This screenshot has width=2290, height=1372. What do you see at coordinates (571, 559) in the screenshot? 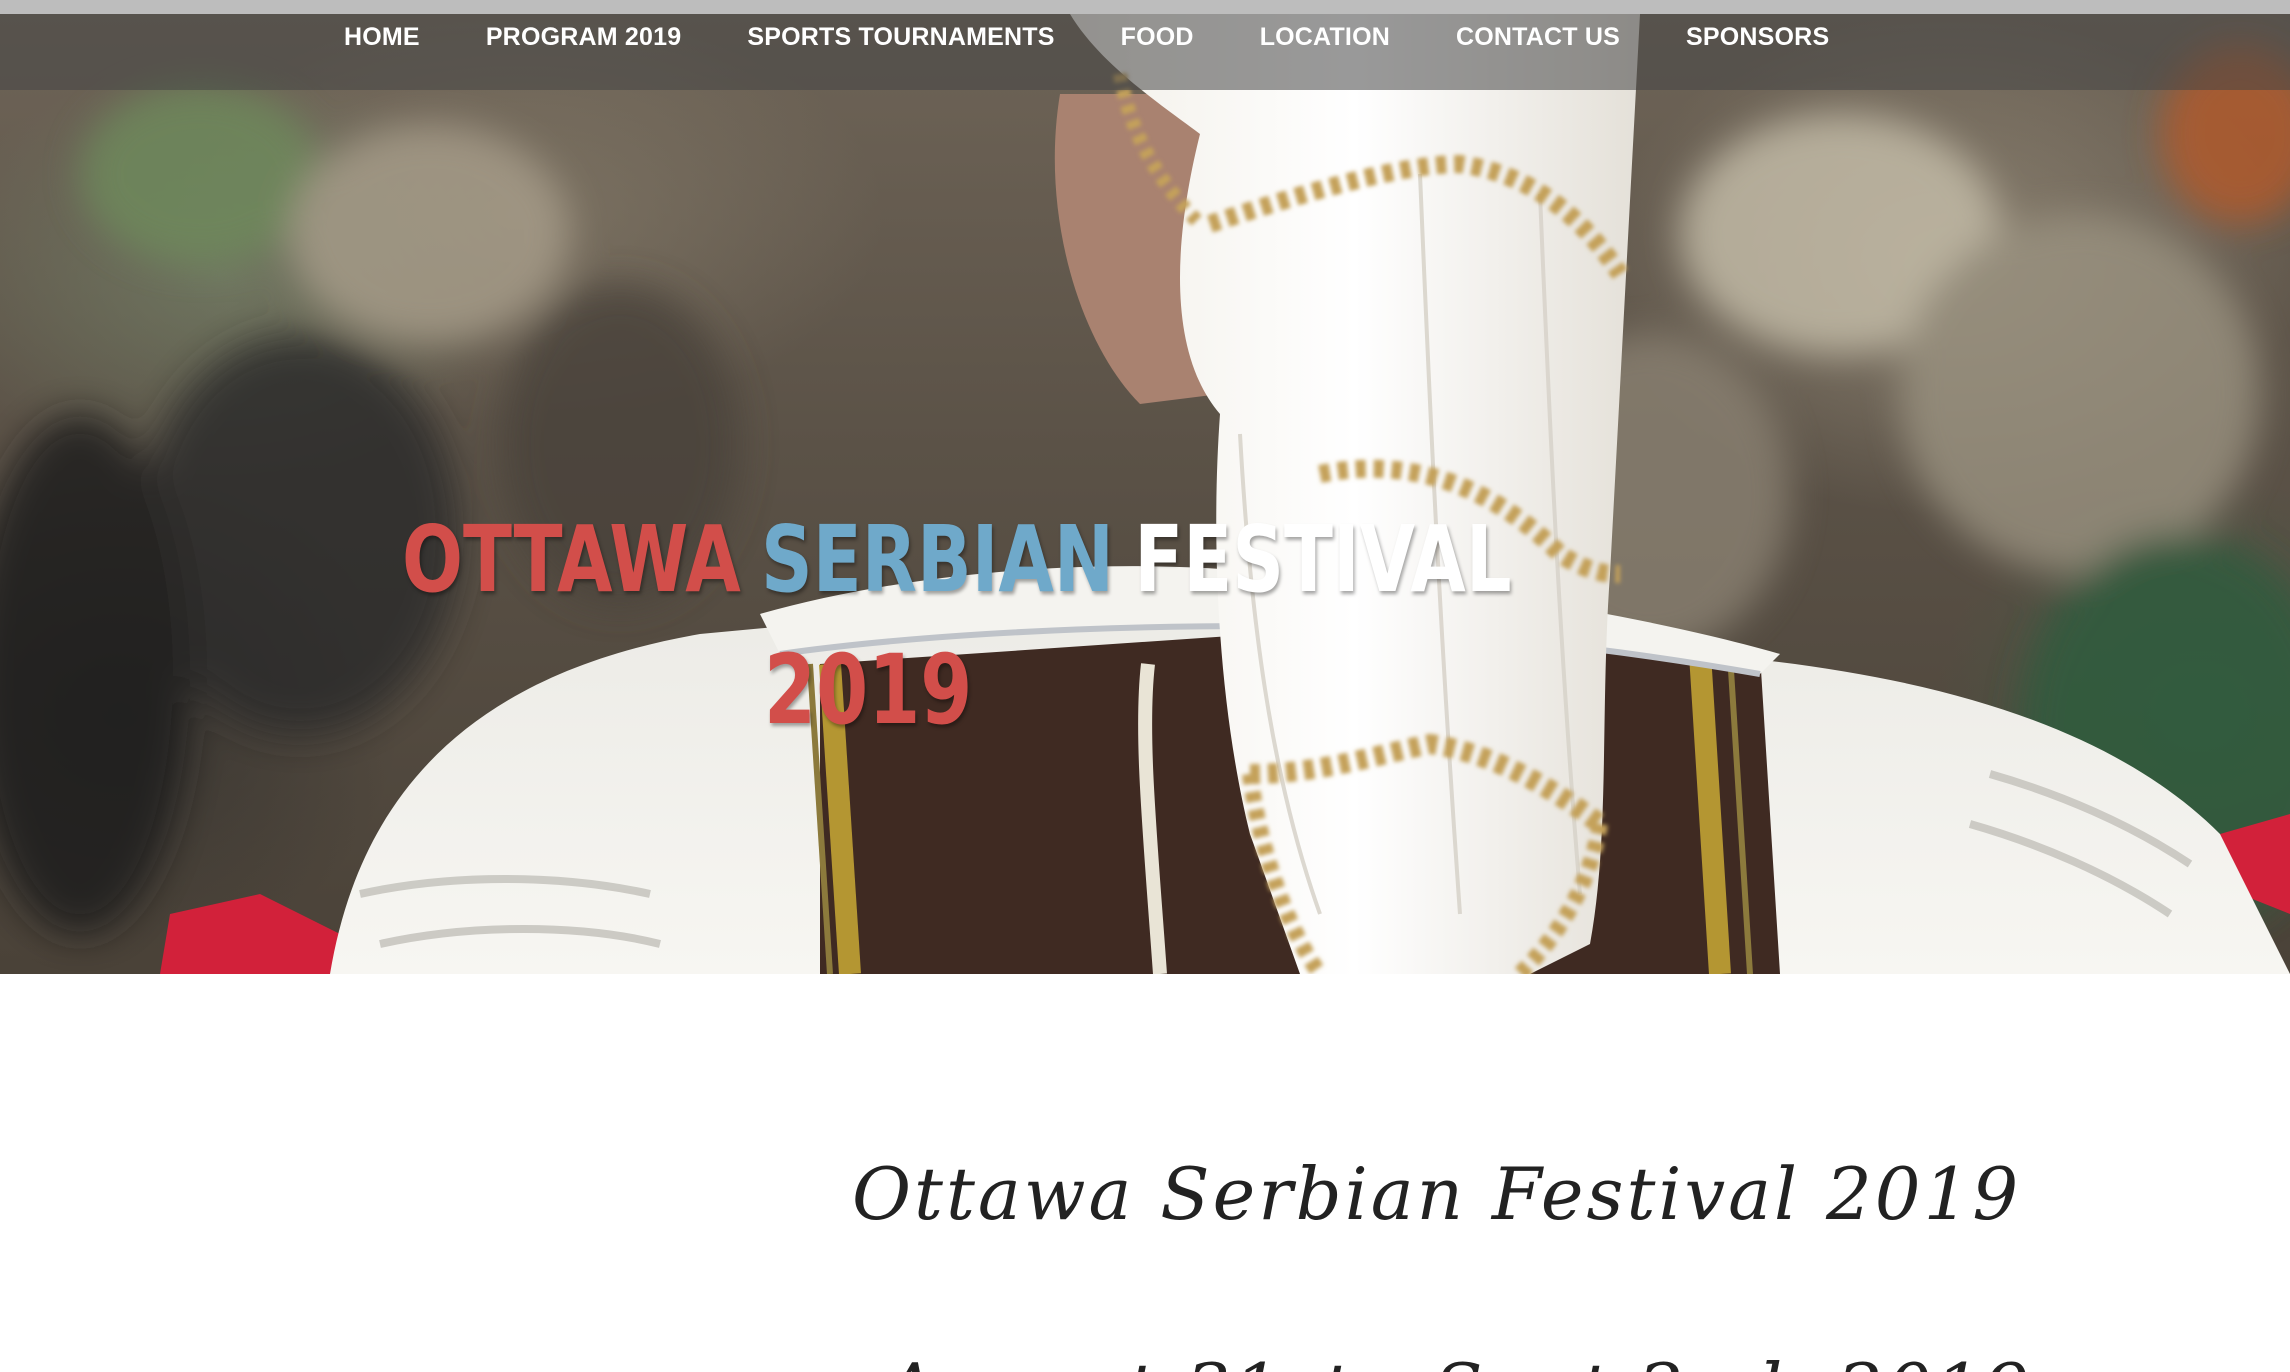
I see `hero-title-word-ottawa: OTTAWA` at bounding box center [571, 559].